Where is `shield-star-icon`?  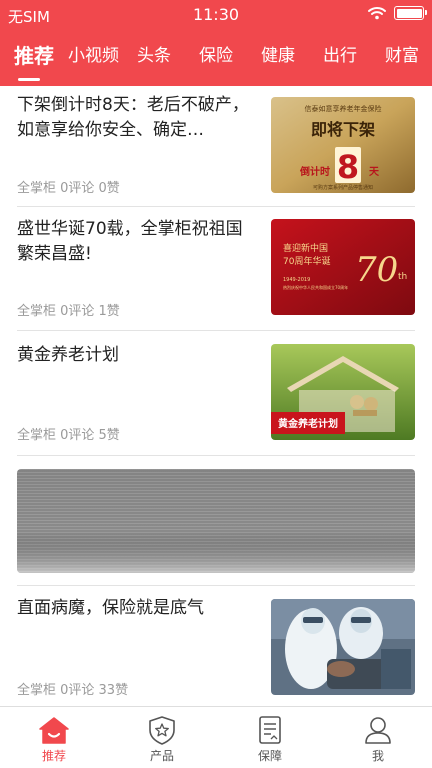 shield-star-icon is located at coordinates (162, 730).